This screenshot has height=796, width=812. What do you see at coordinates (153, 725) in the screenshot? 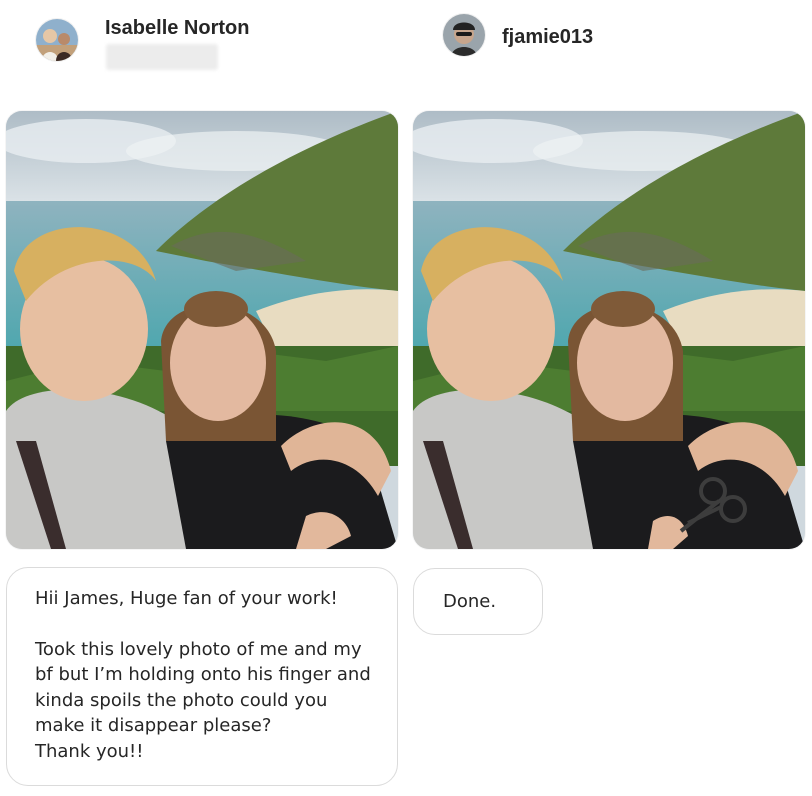
I see `message-line: make it disappear please?` at bounding box center [153, 725].